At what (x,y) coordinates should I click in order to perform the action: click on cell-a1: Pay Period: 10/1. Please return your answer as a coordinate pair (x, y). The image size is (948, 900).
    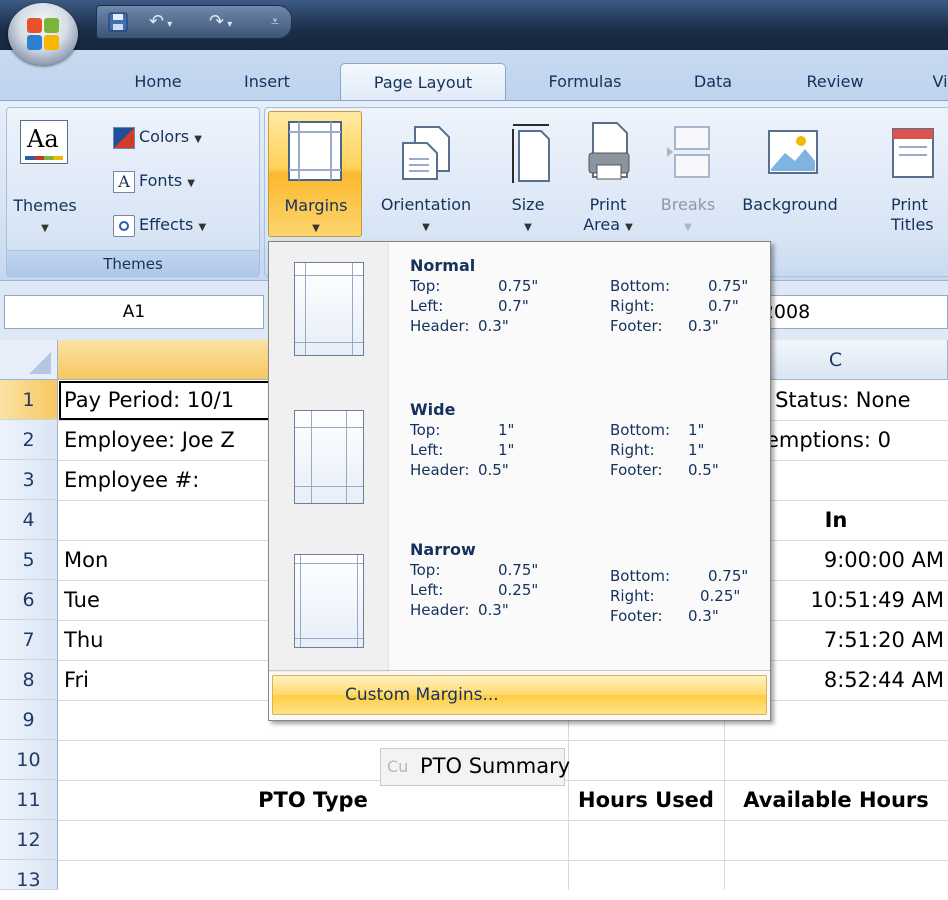
    Looking at the image, I should click on (174, 400).